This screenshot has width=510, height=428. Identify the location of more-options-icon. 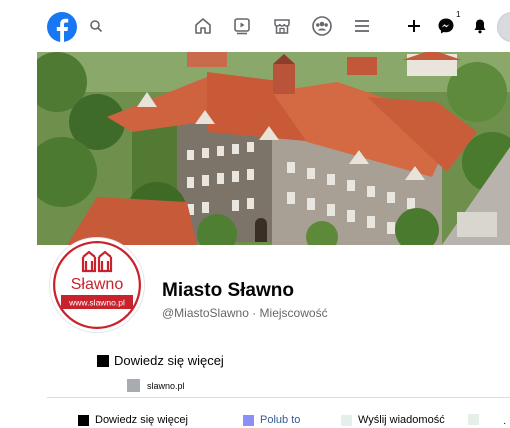
(473, 419).